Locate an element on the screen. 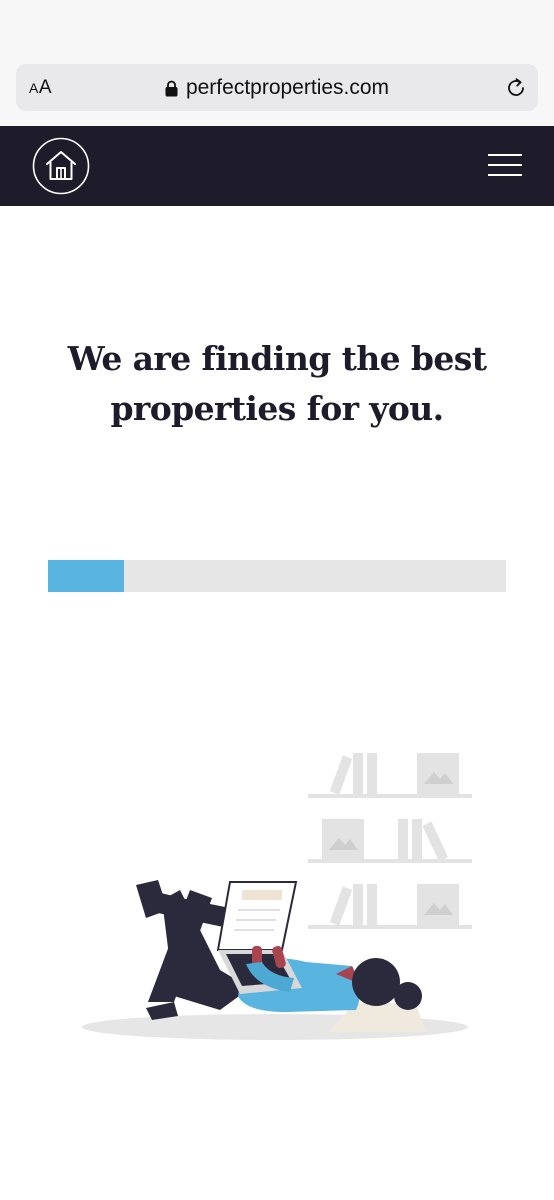 Image resolution: width=554 pixels, height=1200 pixels. loading-progress-bar is located at coordinates (277, 576).